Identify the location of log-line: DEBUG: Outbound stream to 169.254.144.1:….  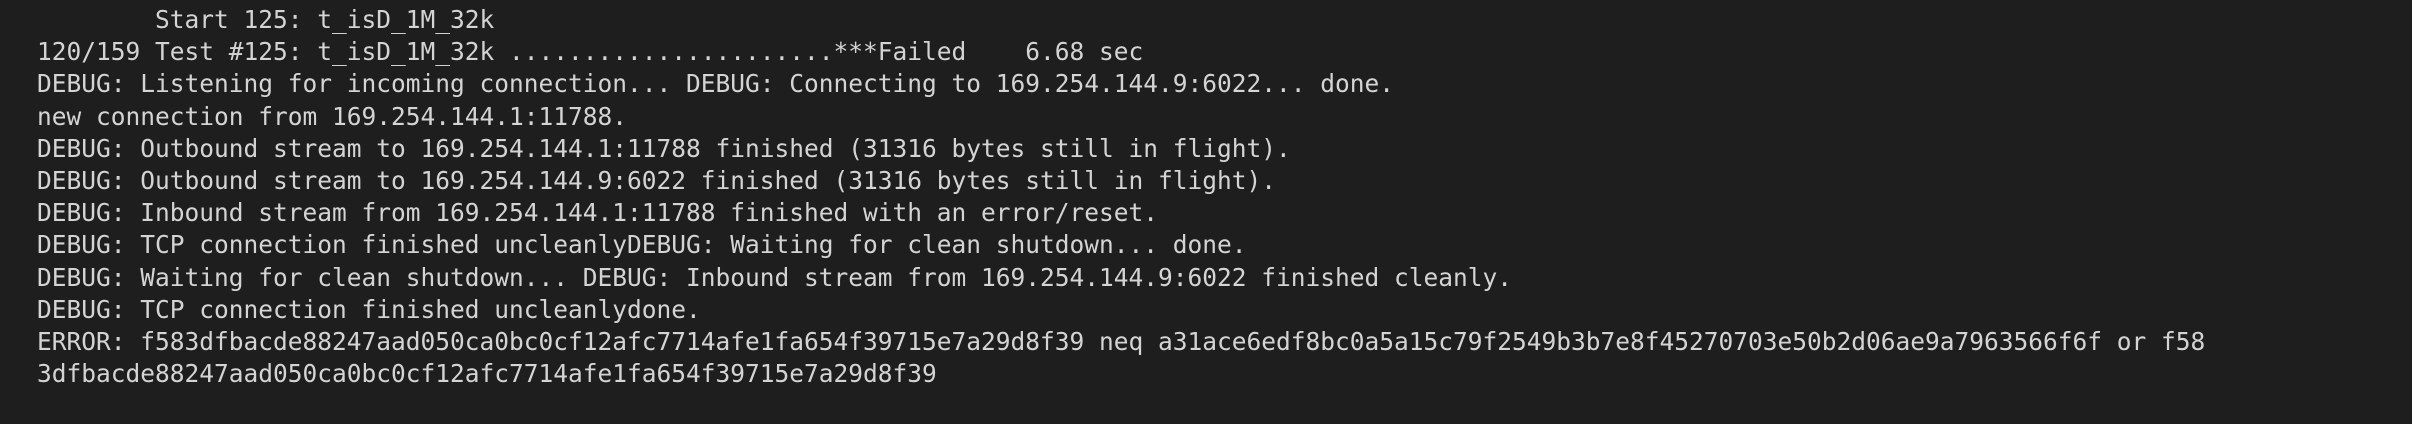
(664, 148).